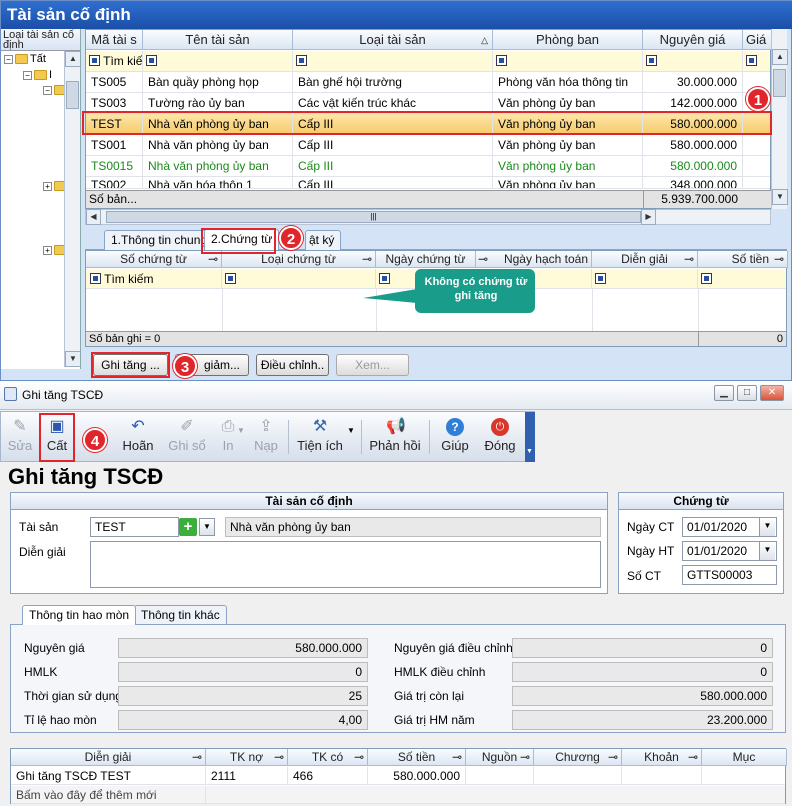 The height and width of the screenshot is (806, 792). What do you see at coordinates (328, 757) in the screenshot?
I see `col-header-credit: TK có ⊸` at bounding box center [328, 757].